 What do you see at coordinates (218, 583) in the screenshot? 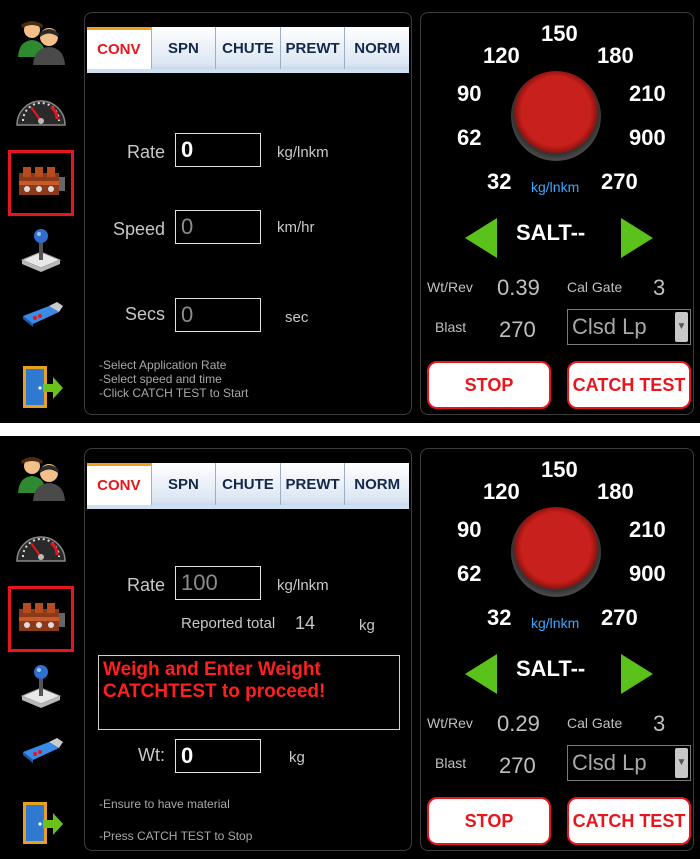
I see `rate-input: 100` at bounding box center [218, 583].